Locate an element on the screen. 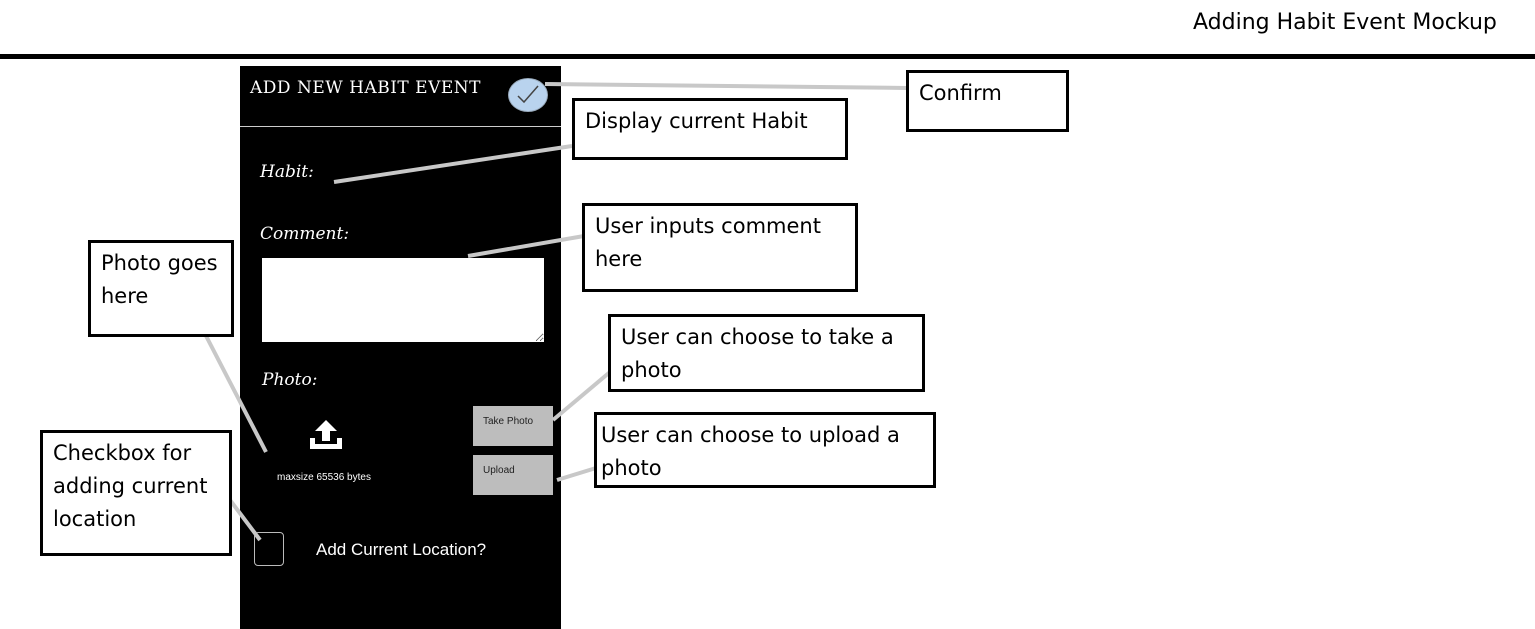  callout-take-photo: User can choose to take a photo is located at coordinates (766, 353).